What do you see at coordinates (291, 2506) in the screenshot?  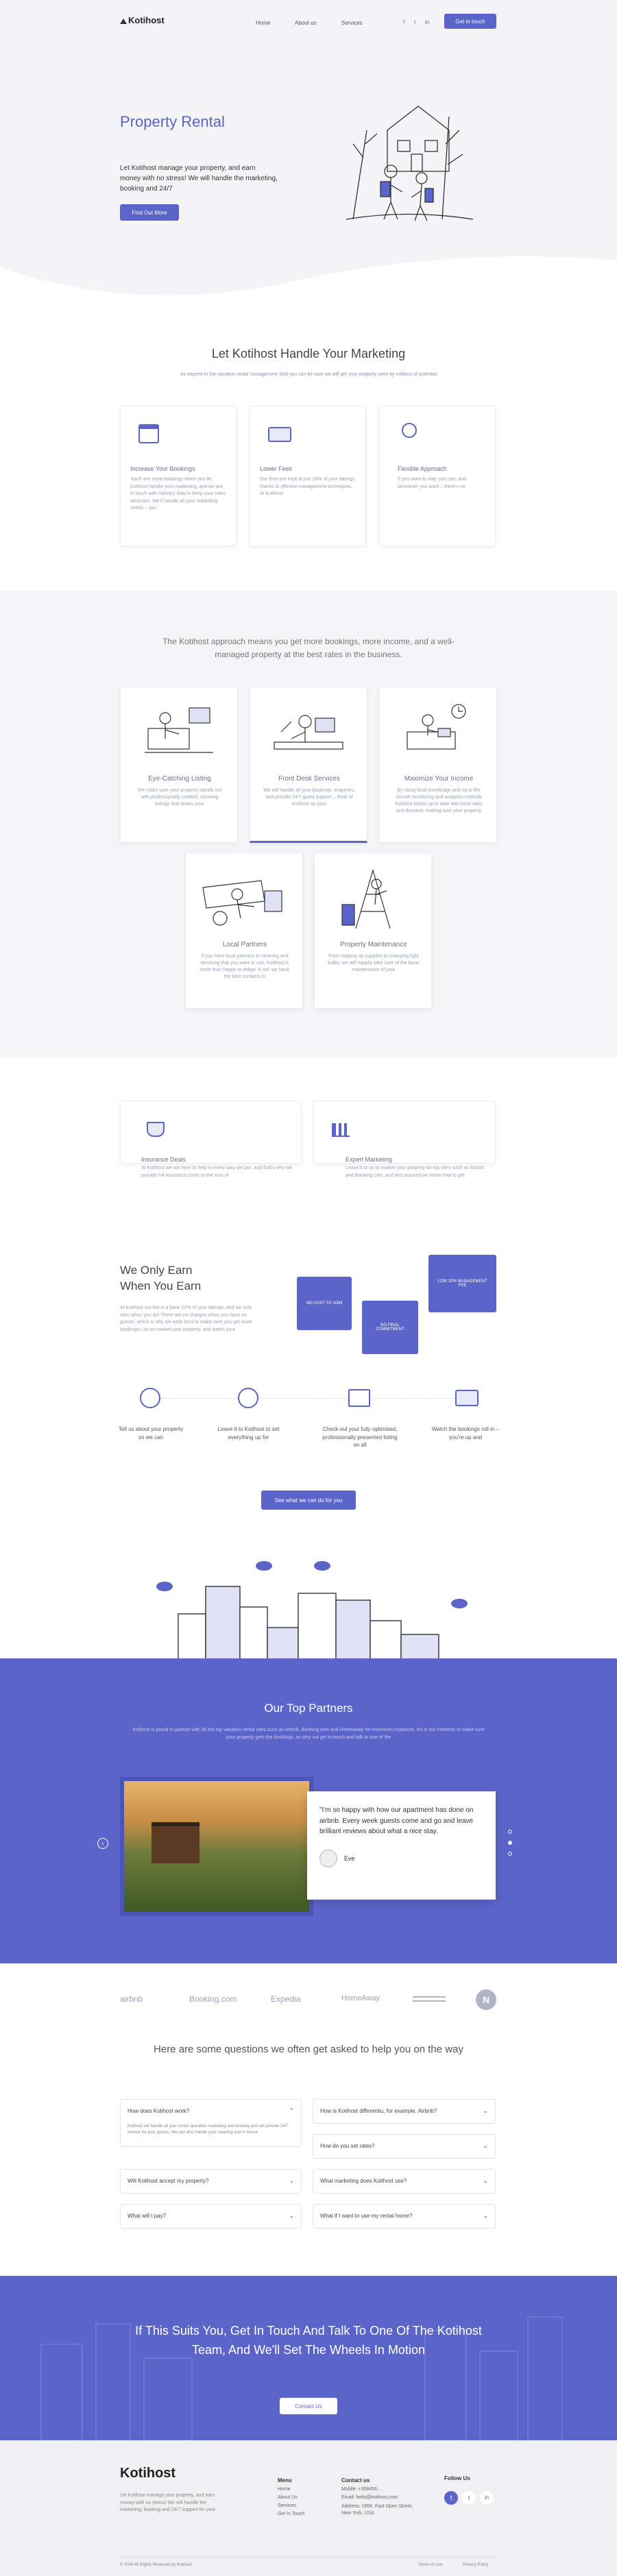 I see `footer-link-services: Services` at bounding box center [291, 2506].